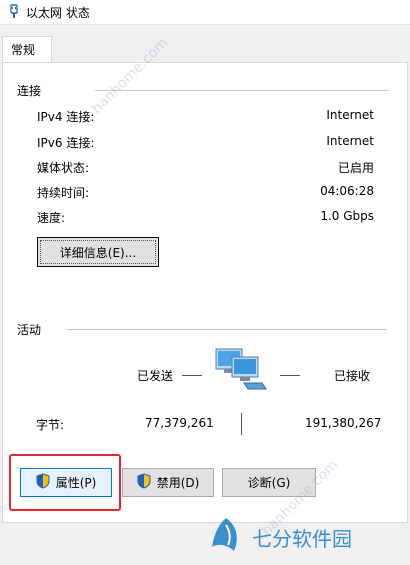 This screenshot has height=565, width=410. I want to click on window-title: 以太网 状态, so click(58, 13).